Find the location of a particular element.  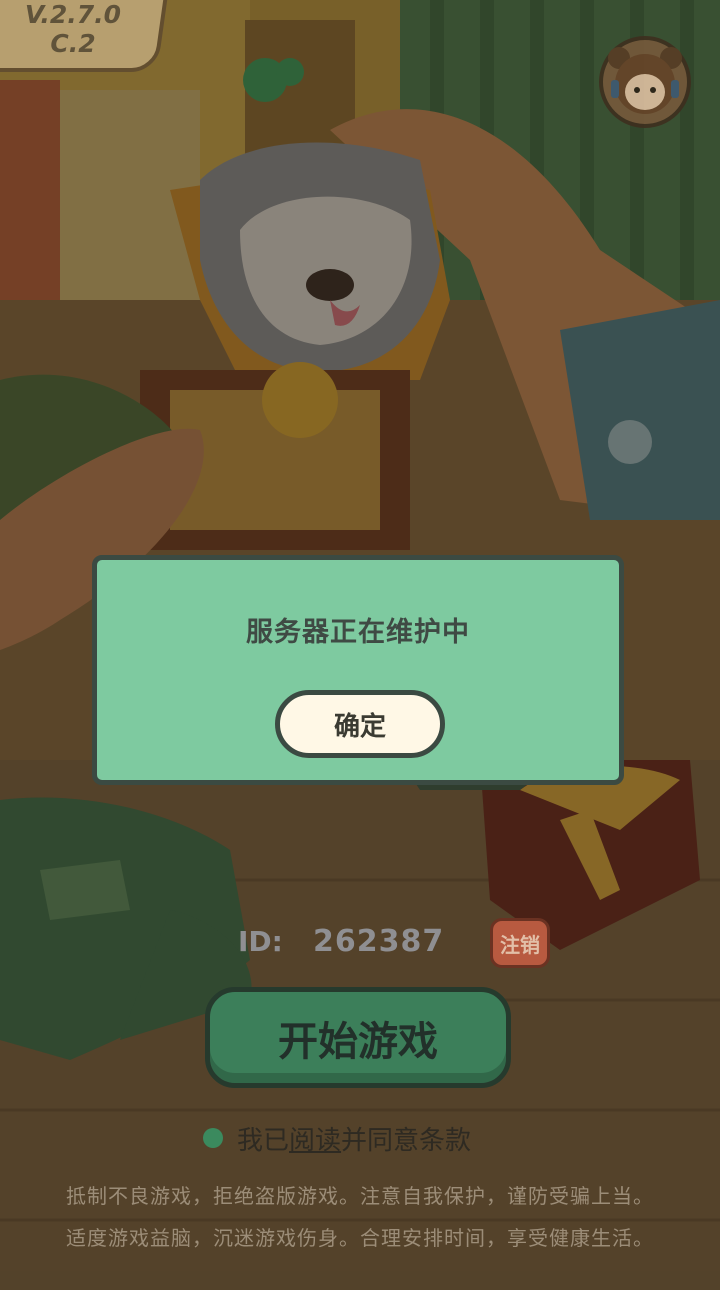

health-notice-line-1: 抵制不良游戏，拒绝盗版游戏。注意自我保护，谨防受骗上当。 is located at coordinates (360, 1196).